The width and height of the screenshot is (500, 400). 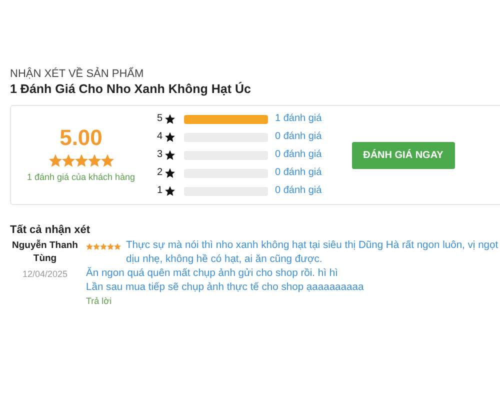 What do you see at coordinates (160, 173) in the screenshot?
I see `star-level-label: 2` at bounding box center [160, 173].